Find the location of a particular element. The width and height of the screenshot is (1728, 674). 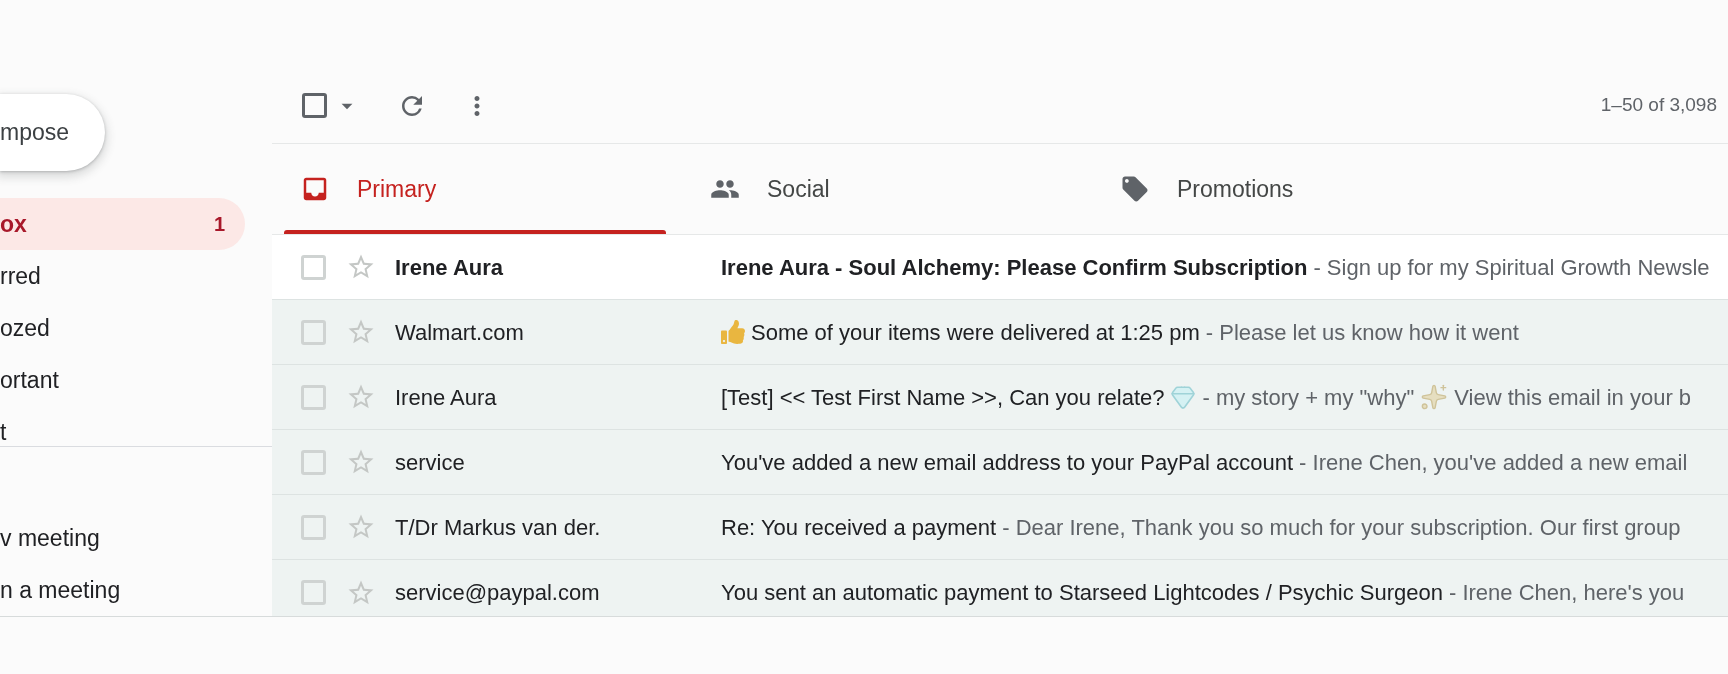

meet-item: n a meeting is located at coordinates (60, 590).